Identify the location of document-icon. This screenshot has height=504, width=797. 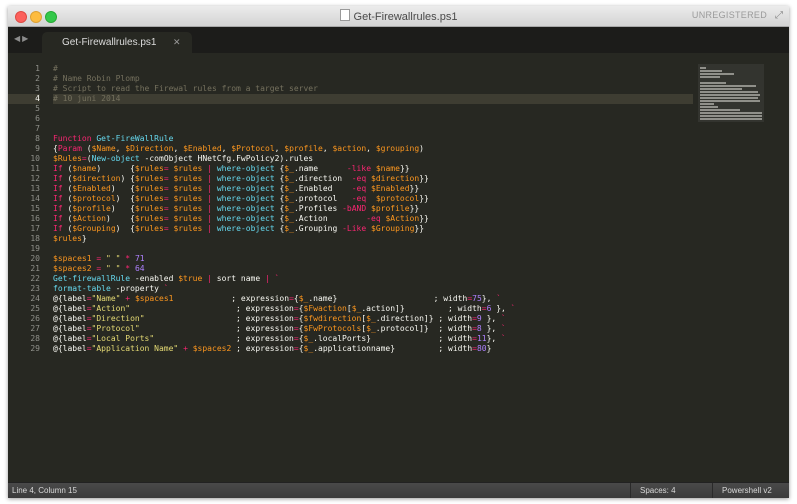
(344, 15).